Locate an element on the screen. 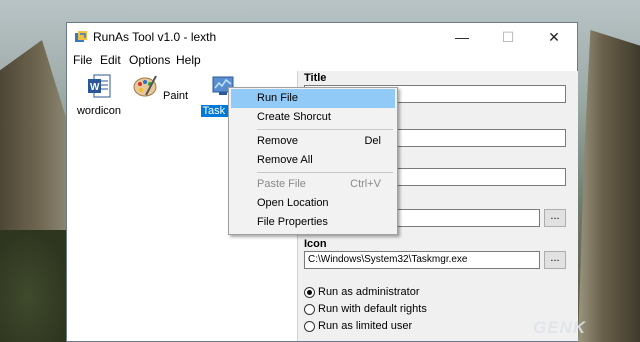  title-bar: RunAs Tool v1.0 - lexth — ☐ ✕ is located at coordinates (322, 37).